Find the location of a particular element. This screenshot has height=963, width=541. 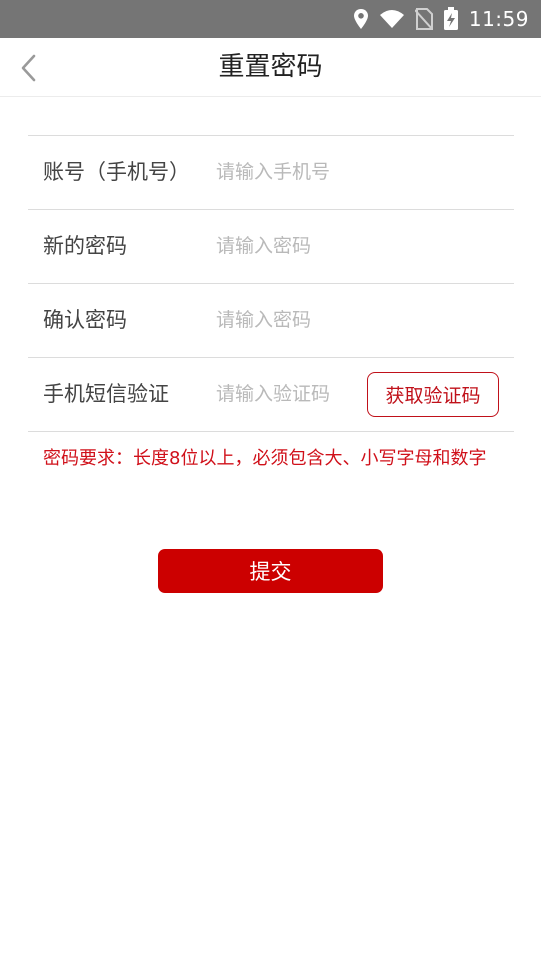

get-code-button: 获取验证码 is located at coordinates (433, 394).